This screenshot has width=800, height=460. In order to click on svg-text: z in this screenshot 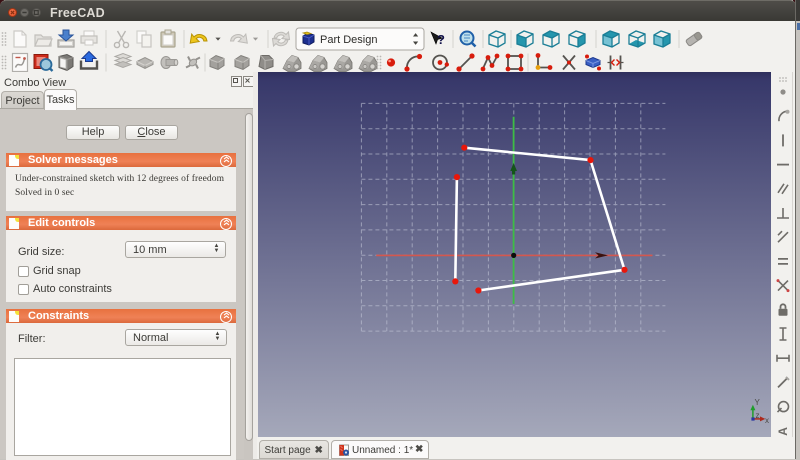, I will do `click(758, 415)`.